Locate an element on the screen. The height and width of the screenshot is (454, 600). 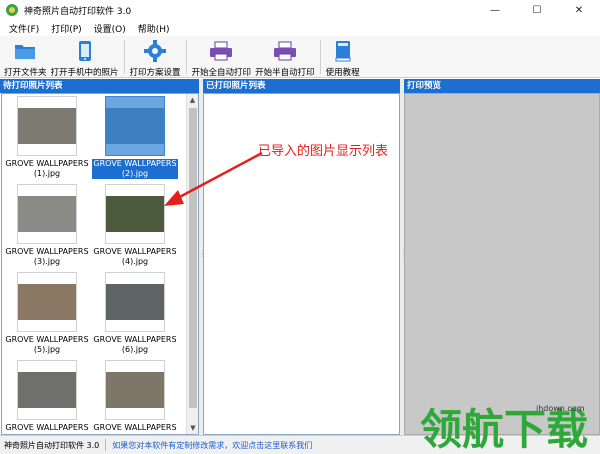
caption-line: (1).jpg is located at coordinates (47, 173).